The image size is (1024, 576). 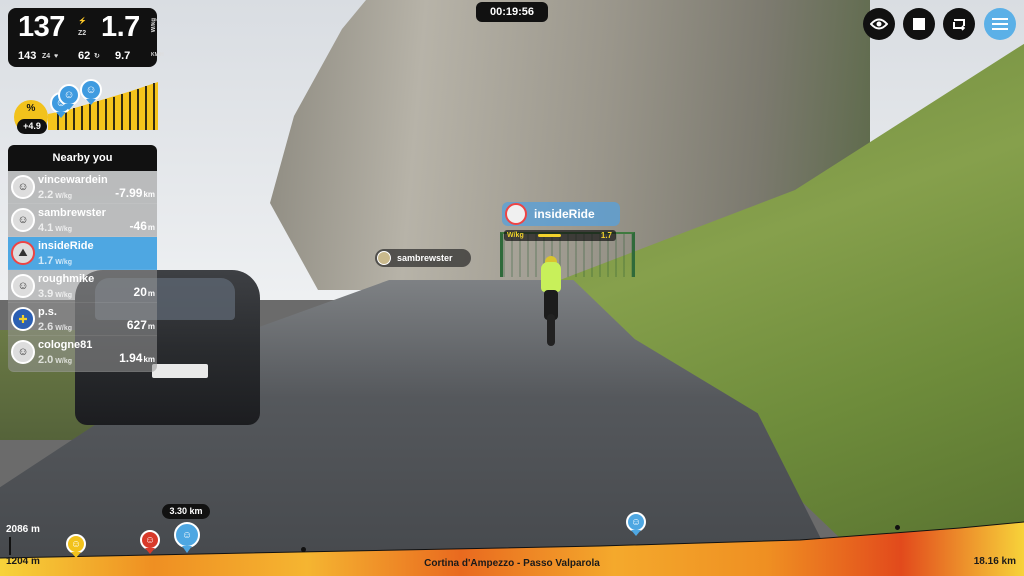 I want to click on rider-wkg: 2.2 W/kg, so click(x=55, y=195).